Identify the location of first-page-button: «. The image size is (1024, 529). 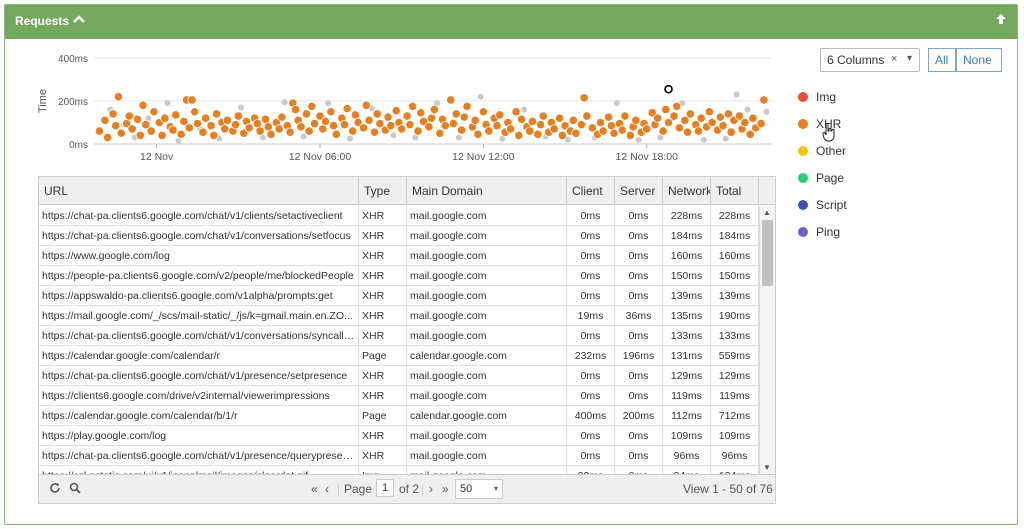
(314, 489).